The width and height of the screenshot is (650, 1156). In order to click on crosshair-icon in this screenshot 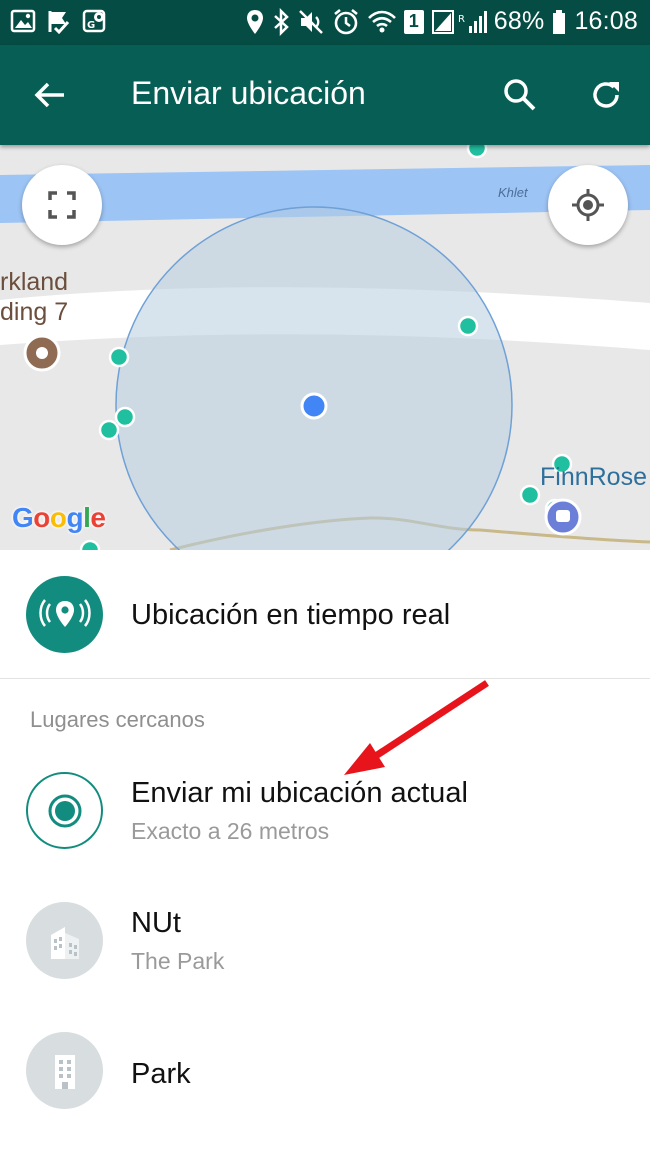, I will do `click(588, 205)`.